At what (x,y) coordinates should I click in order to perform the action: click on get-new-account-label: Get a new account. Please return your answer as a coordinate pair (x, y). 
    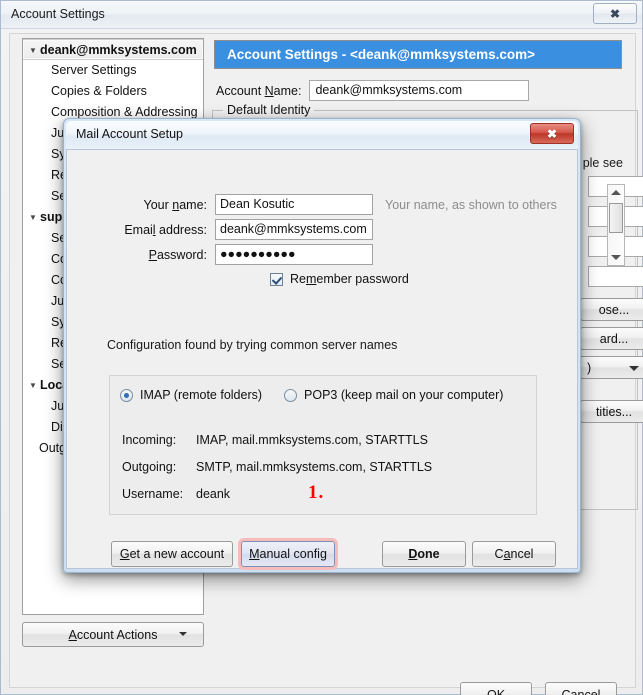
    Looking at the image, I should click on (172, 554).